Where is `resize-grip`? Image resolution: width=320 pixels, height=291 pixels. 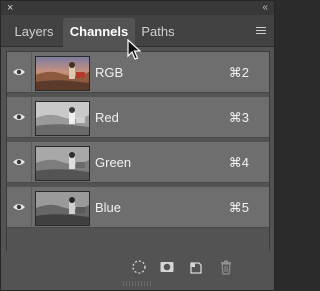
resize-grip is located at coordinates (137, 283).